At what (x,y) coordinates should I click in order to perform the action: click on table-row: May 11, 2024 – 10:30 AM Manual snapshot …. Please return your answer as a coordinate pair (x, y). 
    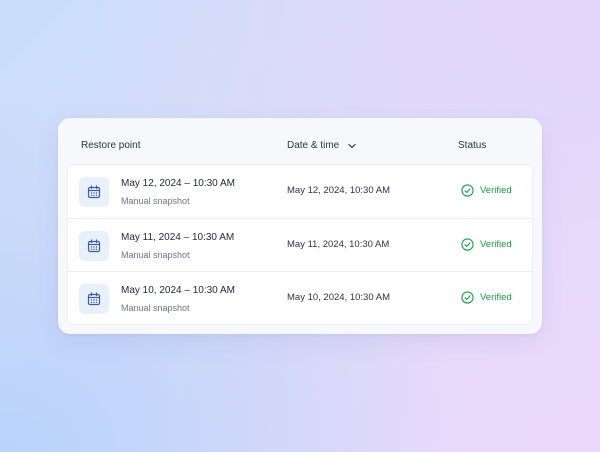
    Looking at the image, I should click on (300, 245).